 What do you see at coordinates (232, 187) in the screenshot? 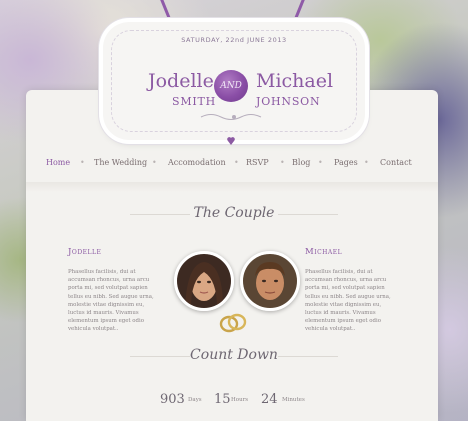
I see `nav-shadow-divider` at bounding box center [232, 187].